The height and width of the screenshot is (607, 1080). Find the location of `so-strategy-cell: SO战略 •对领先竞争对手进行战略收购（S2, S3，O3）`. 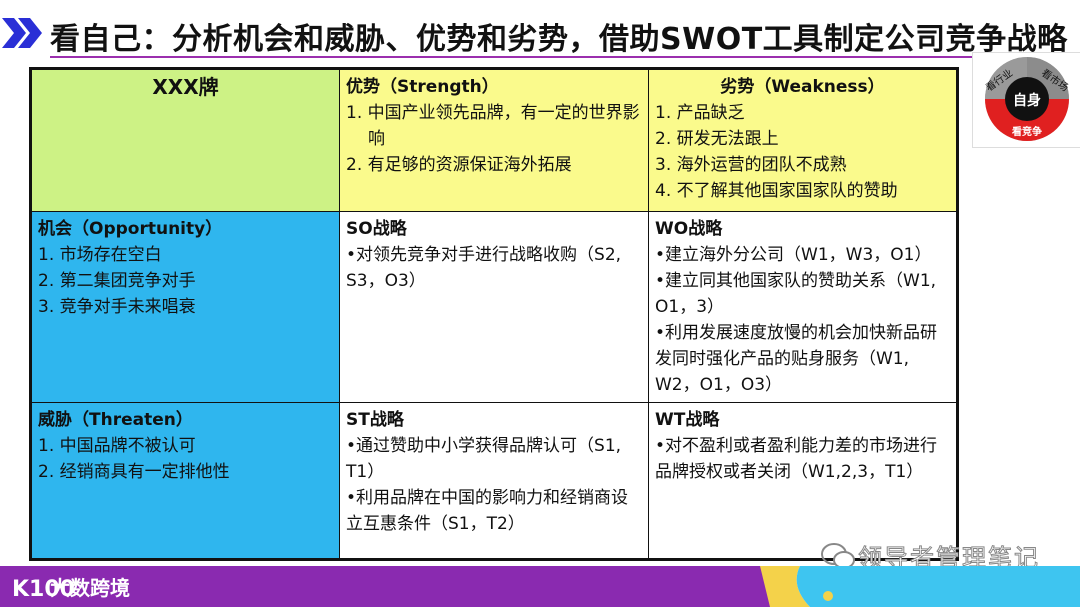

so-strategy-cell: SO战略 •对领先竞争对手进行战略收购（S2, S3，O3） is located at coordinates (494, 307).